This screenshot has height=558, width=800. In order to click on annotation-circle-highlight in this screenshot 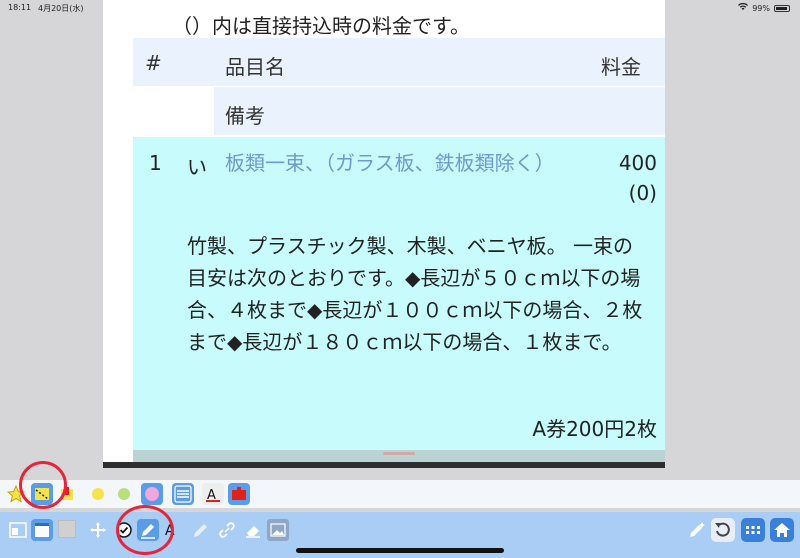, I will do `click(43, 485)`.